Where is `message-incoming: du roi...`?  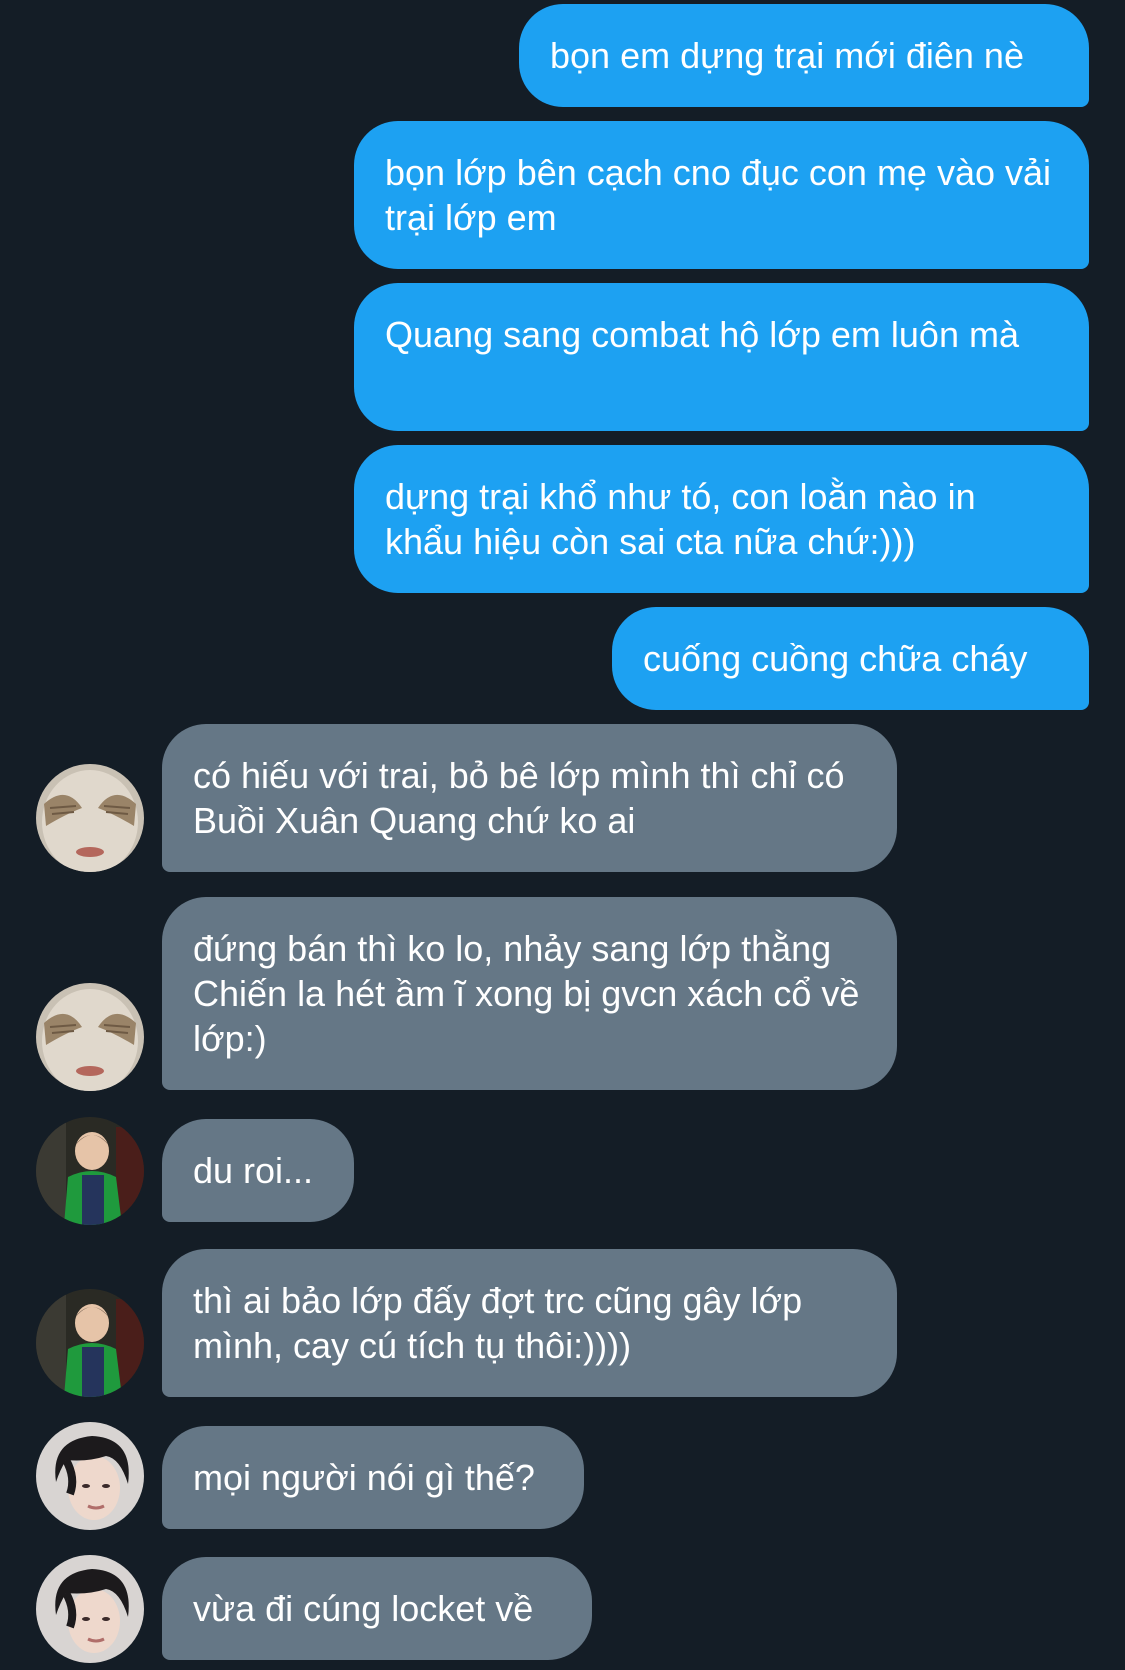
message-incoming: du roi... is located at coordinates (258, 1170).